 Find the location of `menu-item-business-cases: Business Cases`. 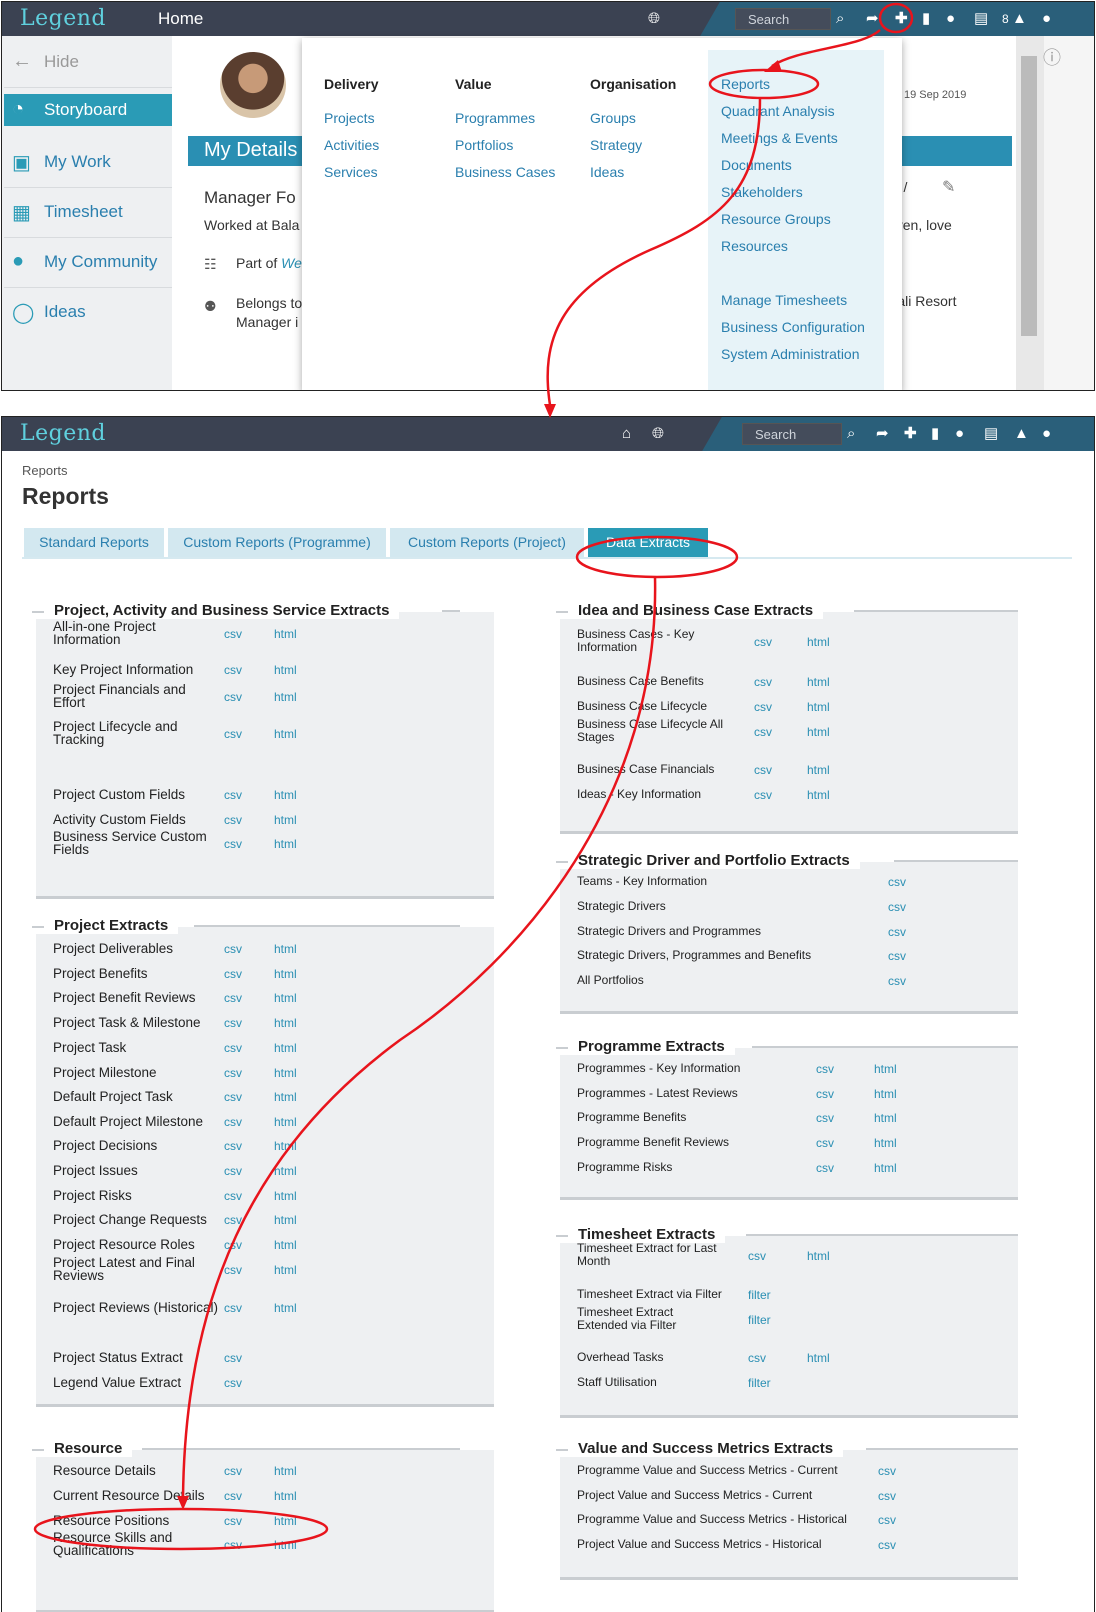

menu-item-business-cases: Business Cases is located at coordinates (505, 172).